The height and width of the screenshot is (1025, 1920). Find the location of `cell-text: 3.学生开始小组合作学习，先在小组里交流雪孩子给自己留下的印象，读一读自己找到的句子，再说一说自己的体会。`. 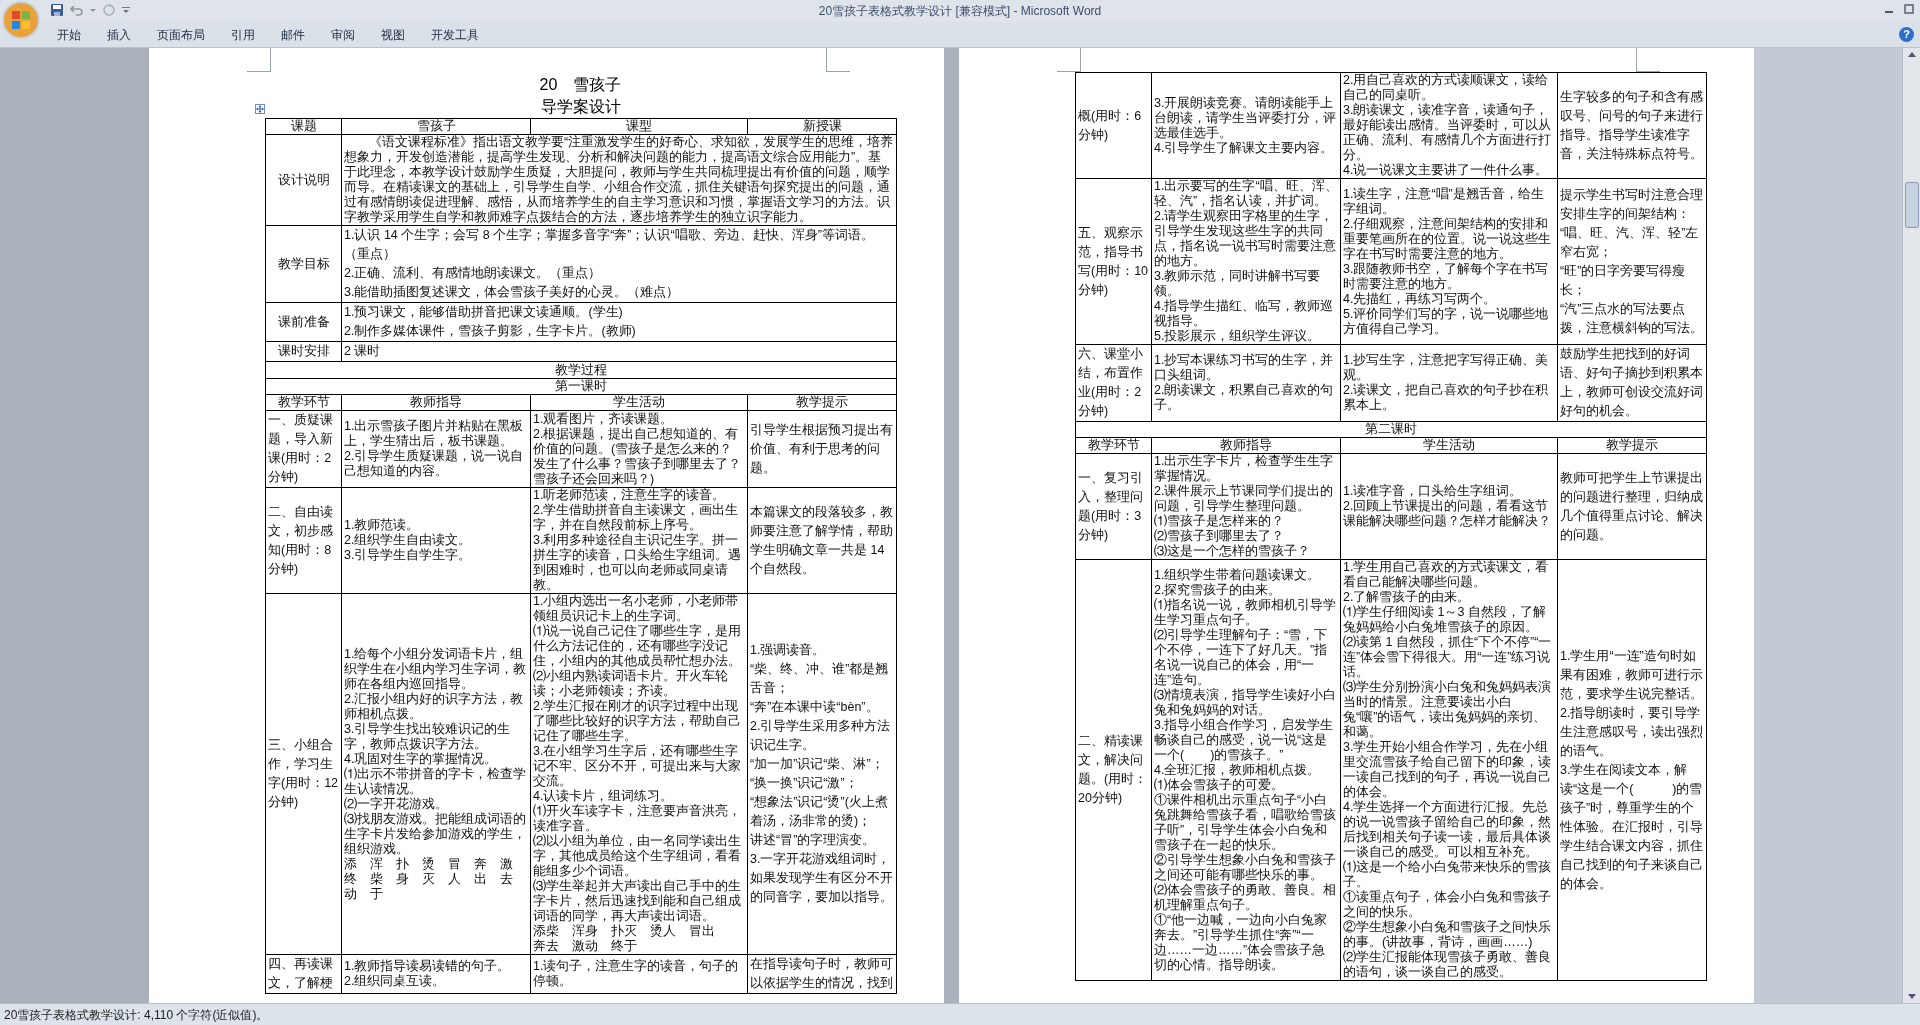

cell-text: 3.学生开始小组合作学习，先在小组里交流雪孩子给自己留下的印象，读一读自己找到的句子，再说一说自己的体会。 is located at coordinates (1447, 770).